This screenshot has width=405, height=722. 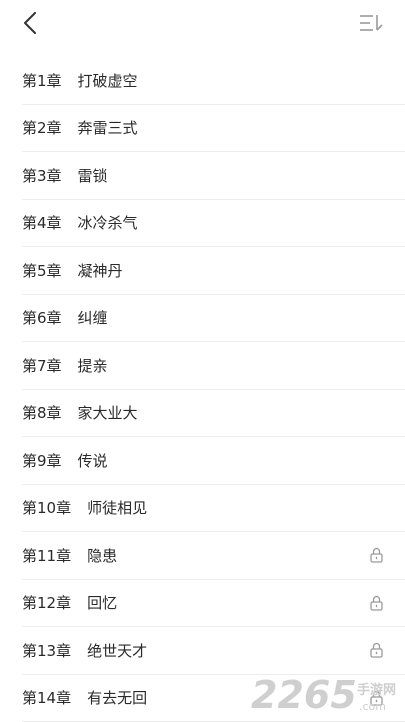 What do you see at coordinates (93, 175) in the screenshot?
I see `chapter-title: 雷锁` at bounding box center [93, 175].